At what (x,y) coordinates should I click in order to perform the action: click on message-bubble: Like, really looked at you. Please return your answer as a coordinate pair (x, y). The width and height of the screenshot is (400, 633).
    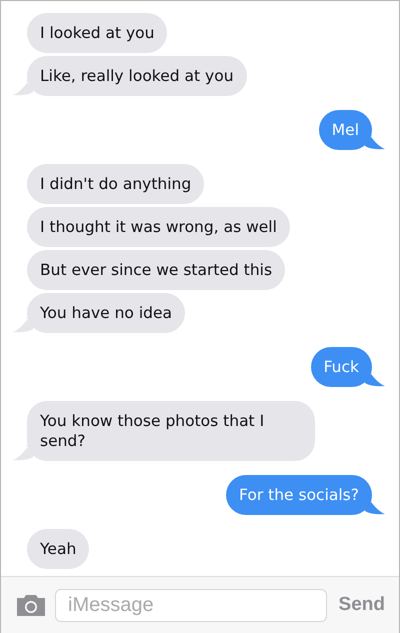
    Looking at the image, I should click on (137, 76).